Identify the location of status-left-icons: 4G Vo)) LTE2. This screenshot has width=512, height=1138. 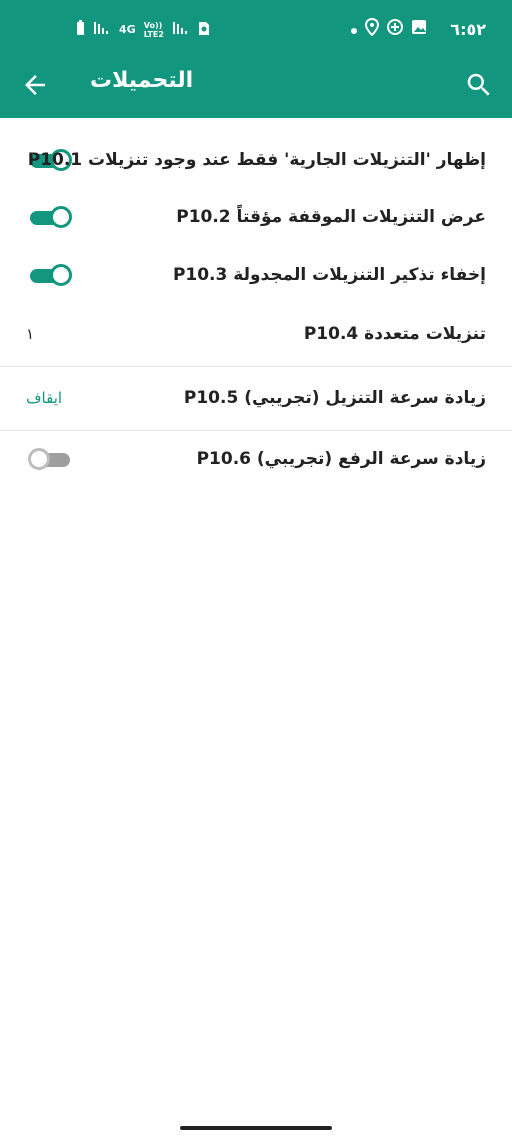
(143, 29).